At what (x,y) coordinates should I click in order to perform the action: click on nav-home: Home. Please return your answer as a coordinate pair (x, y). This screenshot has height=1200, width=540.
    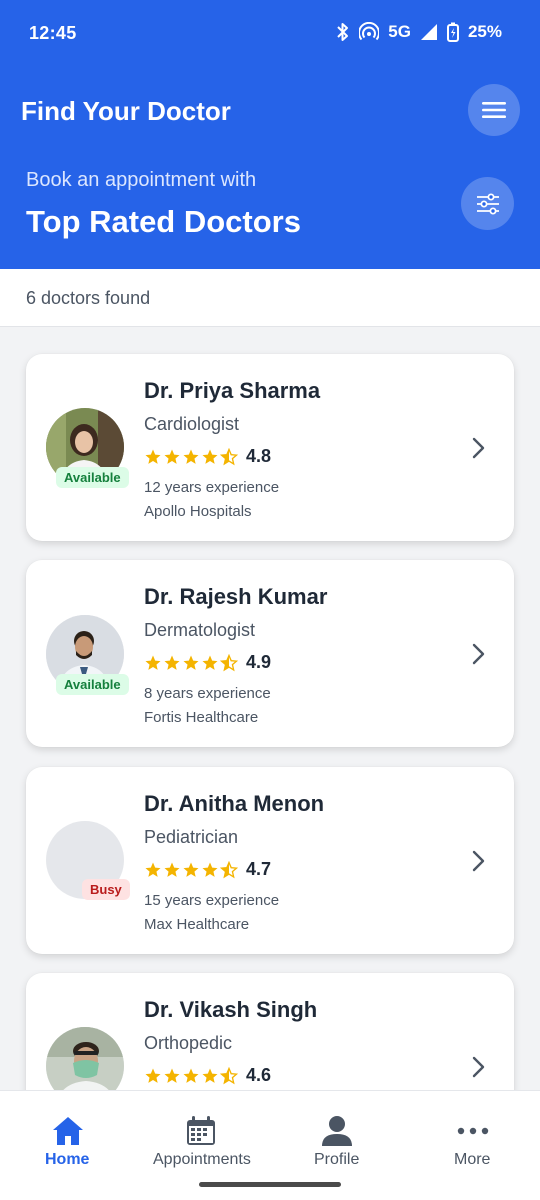
    Looking at the image, I should click on (68, 1136).